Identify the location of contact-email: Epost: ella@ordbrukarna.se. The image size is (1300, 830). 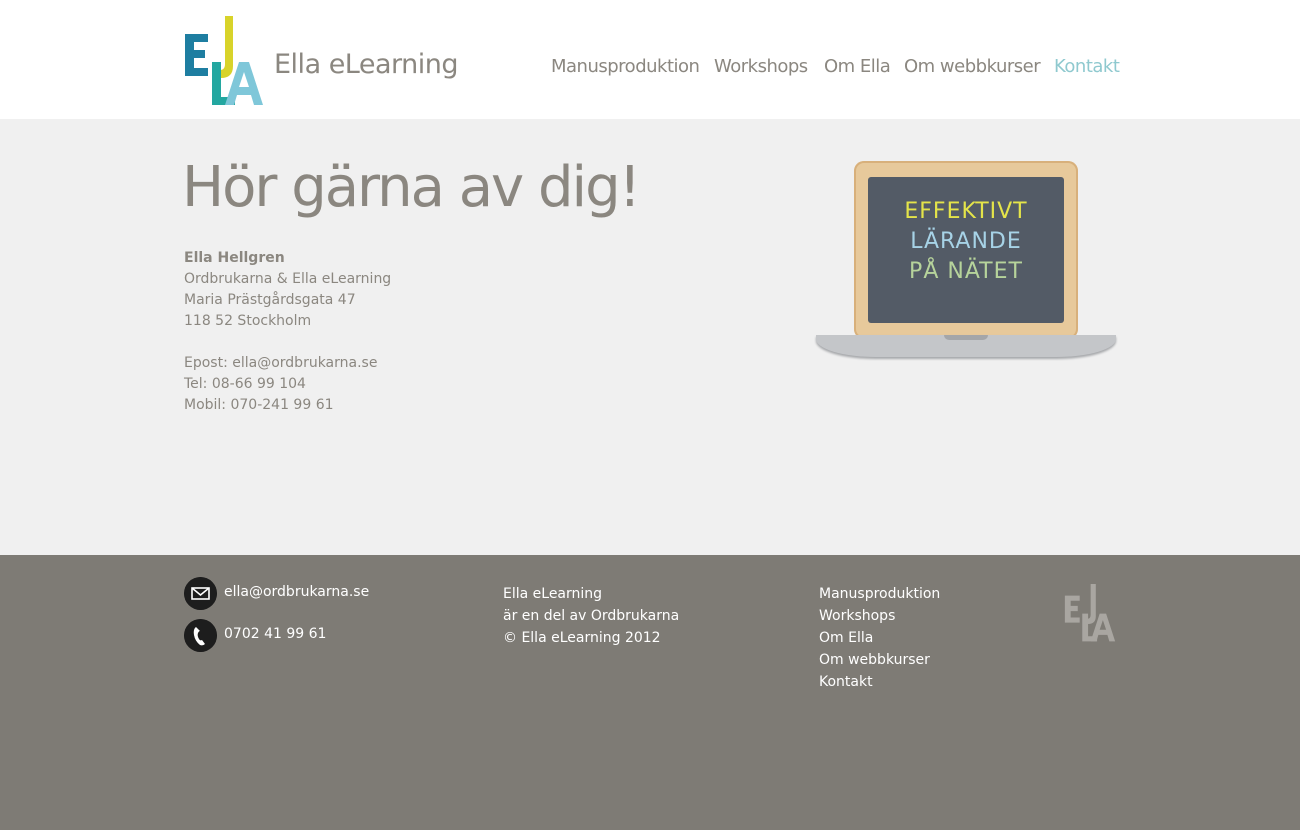
(281, 363).